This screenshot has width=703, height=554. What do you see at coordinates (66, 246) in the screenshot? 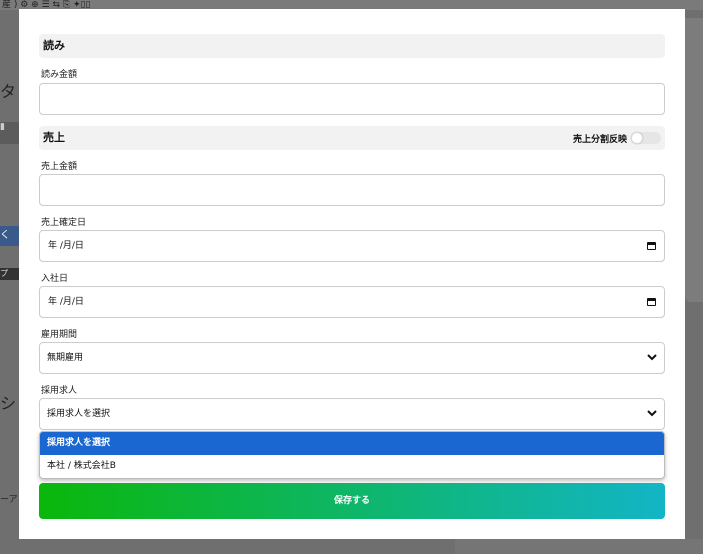
I see `sales-confirm-date-value: 年 /月/日` at bounding box center [66, 246].